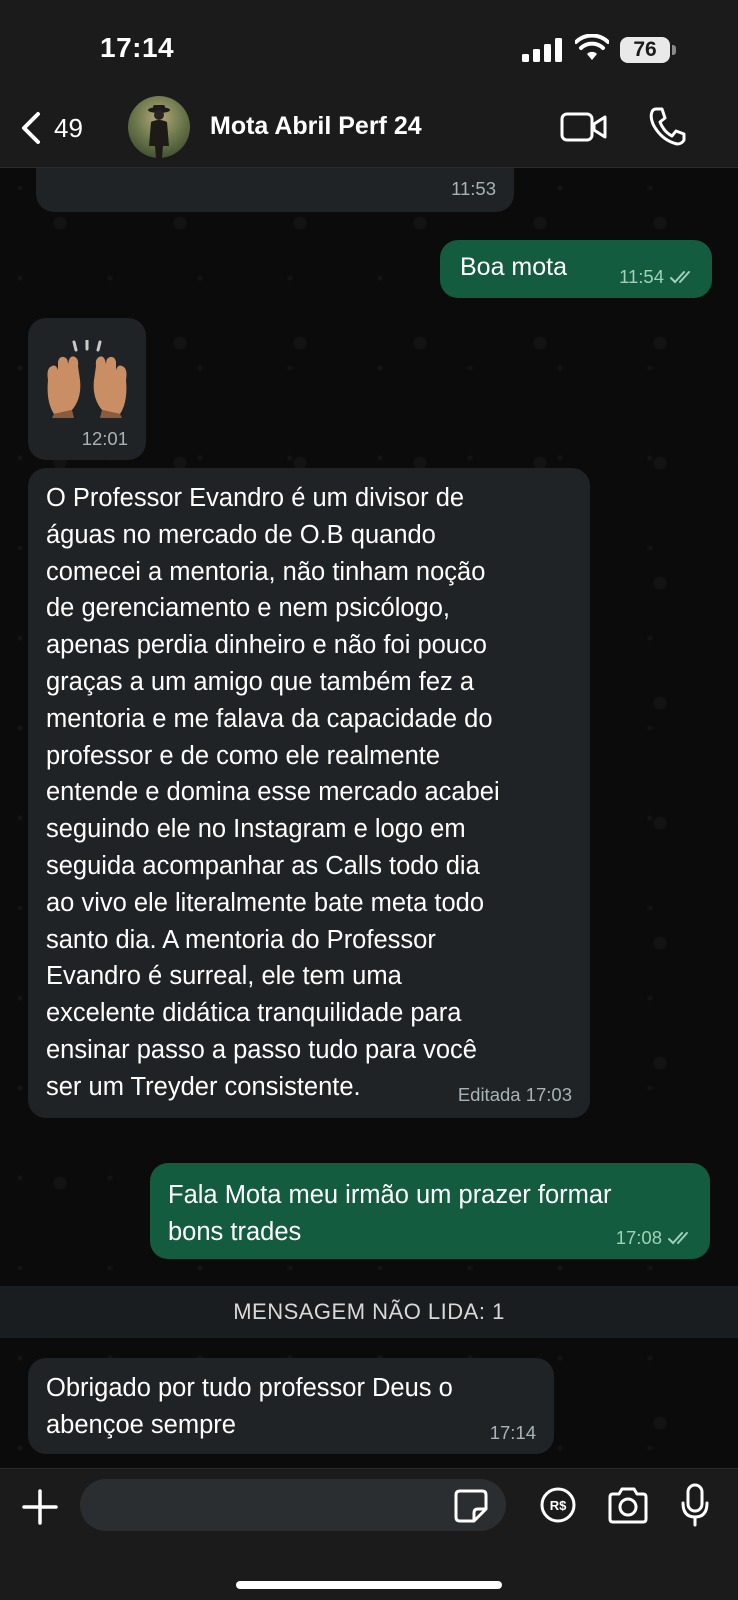 The image size is (738, 1600). What do you see at coordinates (137, 47) in the screenshot?
I see `status-time: 17:14` at bounding box center [137, 47].